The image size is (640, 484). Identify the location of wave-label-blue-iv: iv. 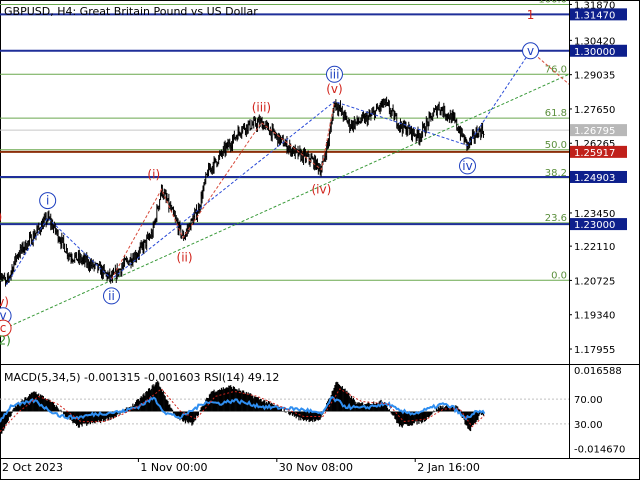
(467, 166).